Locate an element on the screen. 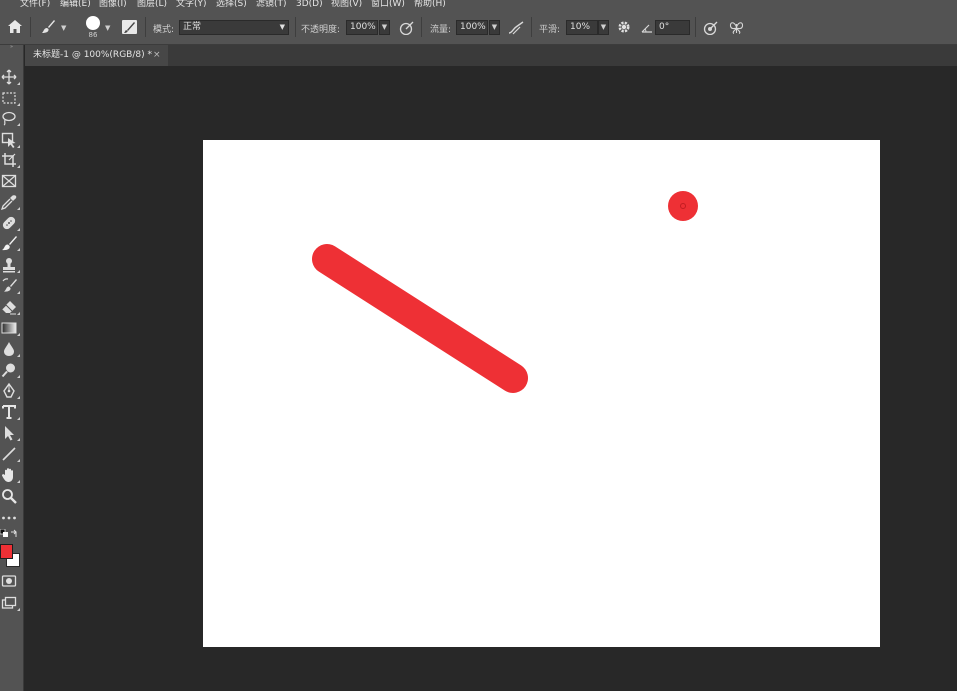 This screenshot has width=957, height=691. menu-view: 视图(V) is located at coordinates (346, 4).